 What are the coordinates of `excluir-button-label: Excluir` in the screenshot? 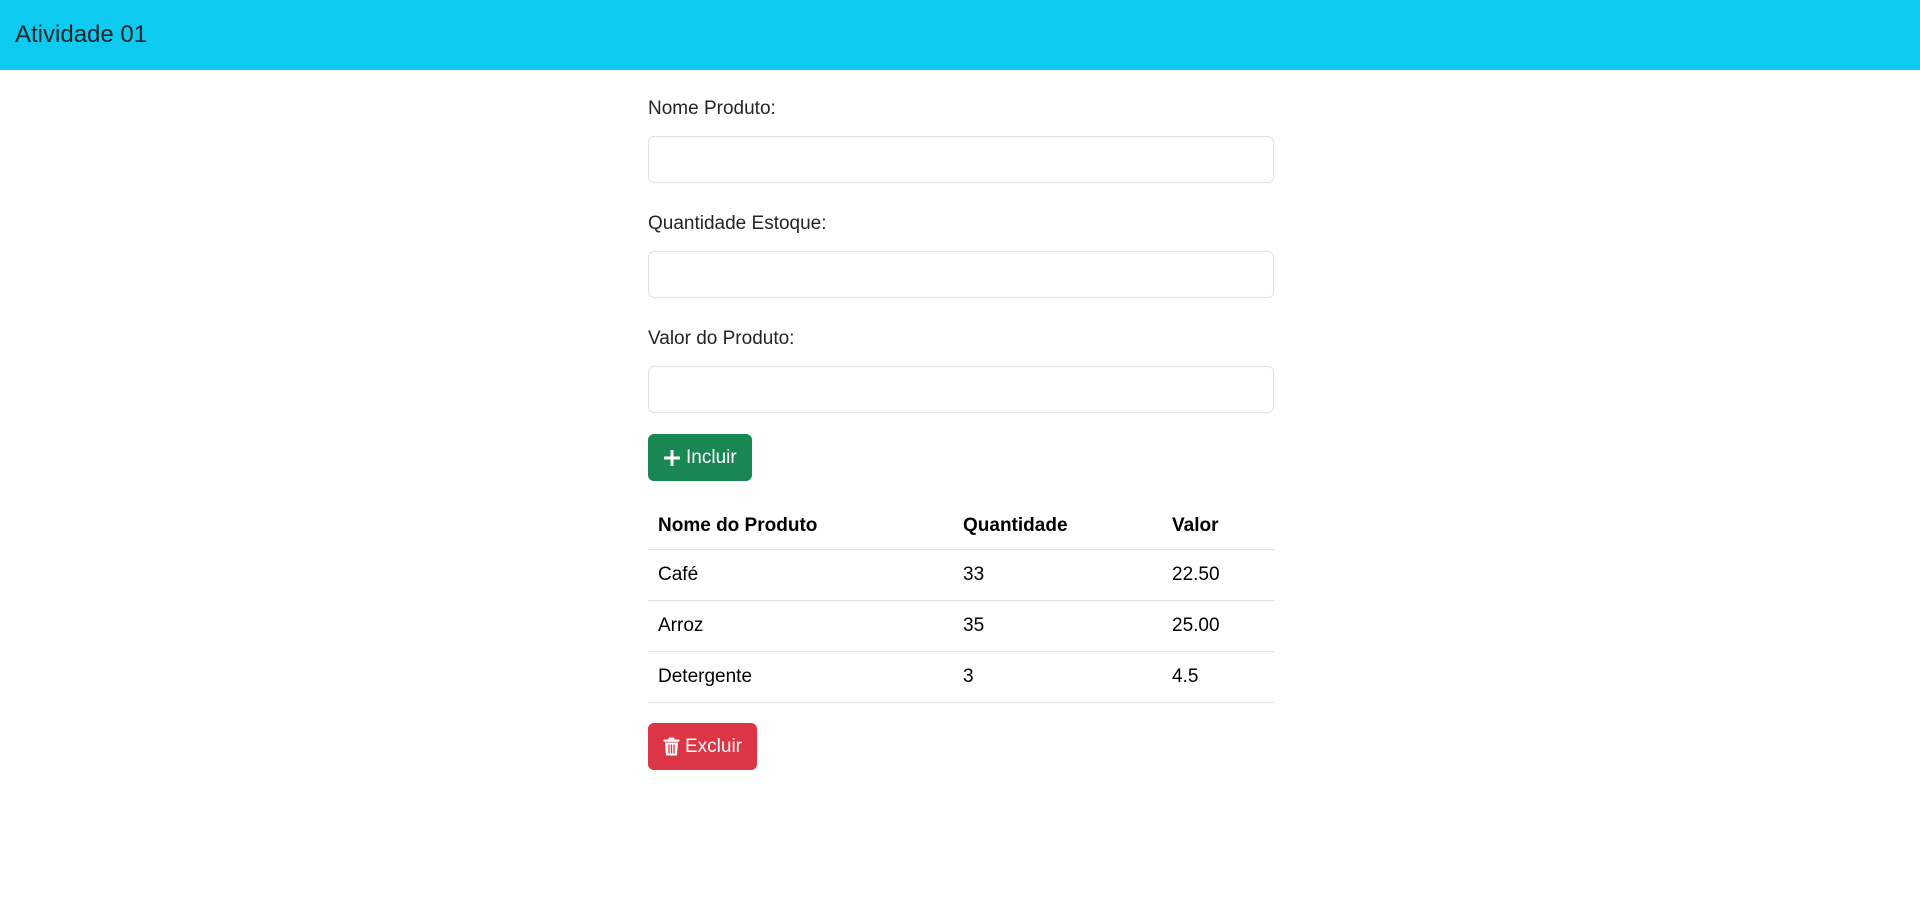 It's located at (714, 746).